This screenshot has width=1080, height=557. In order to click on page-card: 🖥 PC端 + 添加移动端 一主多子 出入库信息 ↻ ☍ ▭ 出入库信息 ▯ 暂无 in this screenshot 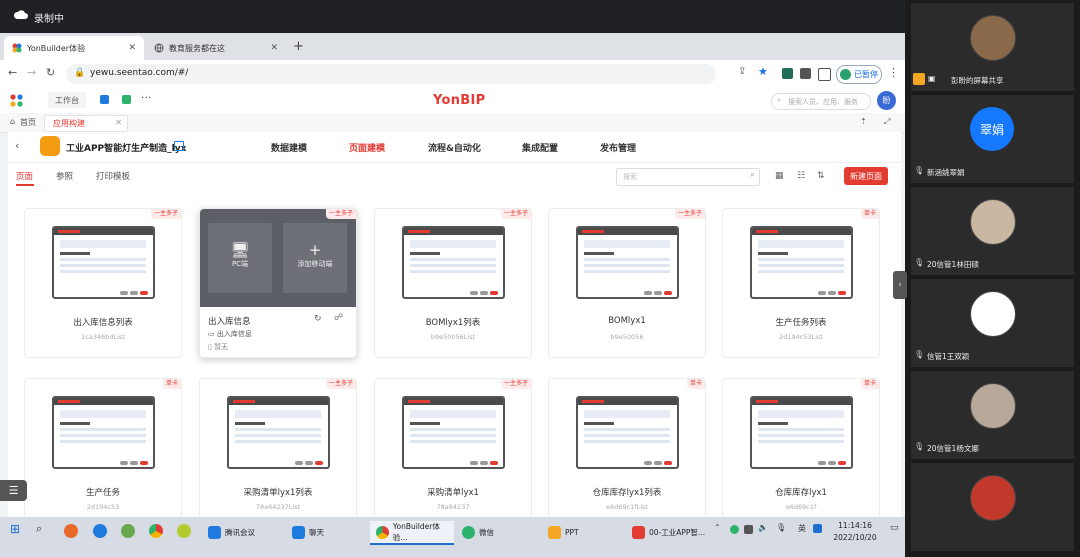, I will do `click(278, 283)`.